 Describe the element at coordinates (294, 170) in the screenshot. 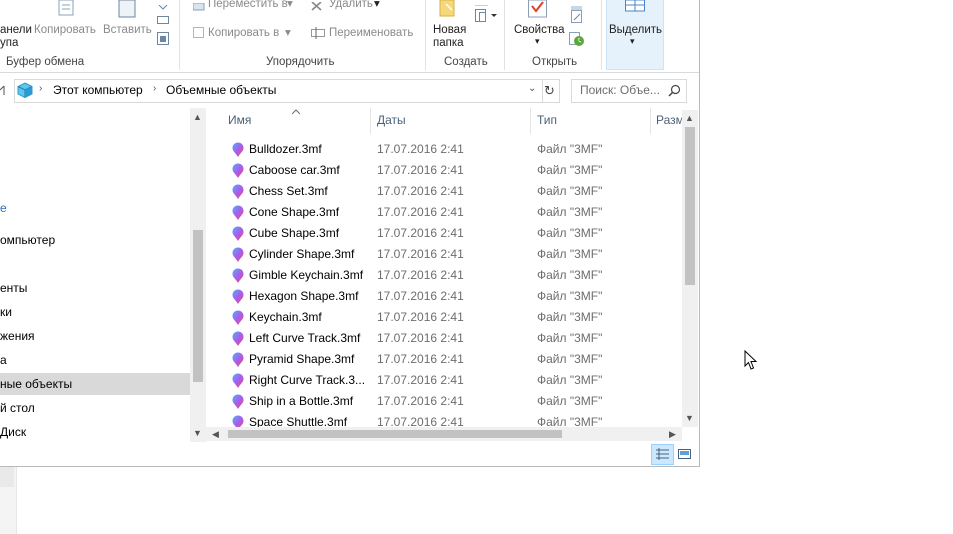

I see `file-name: Caboose car.3mf` at that location.